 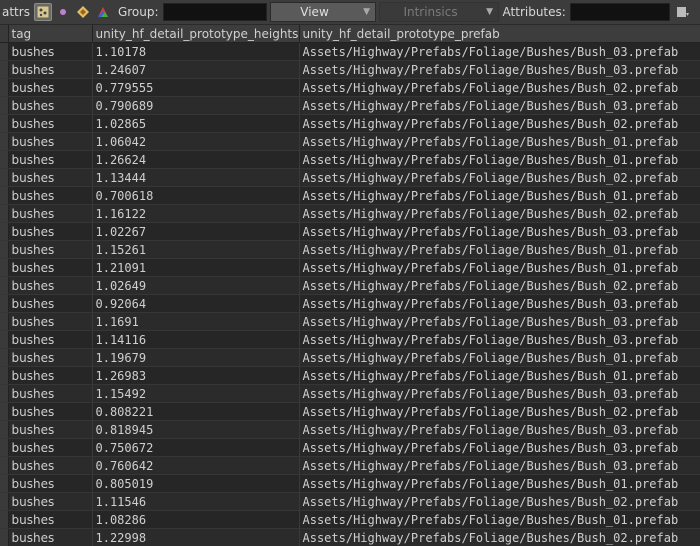 I want to click on cell-heightscale: 1.26624, so click(x=196, y=159).